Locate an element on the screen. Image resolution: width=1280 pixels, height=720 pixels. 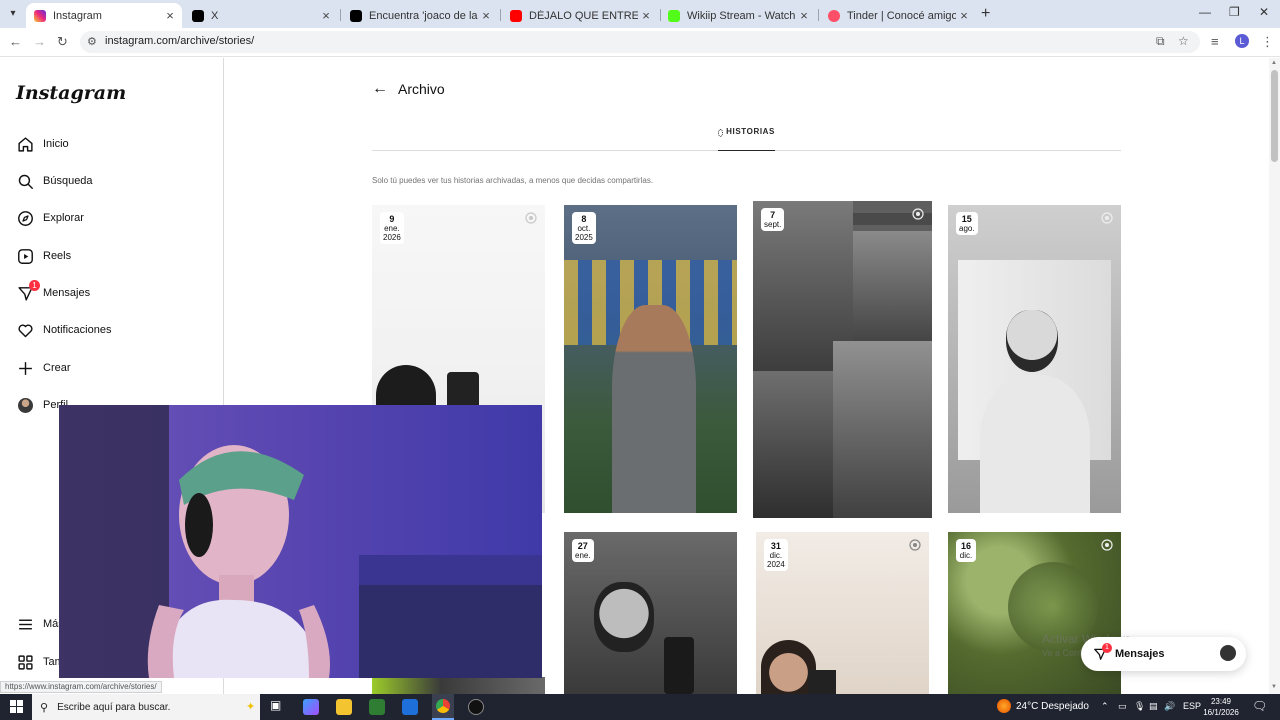
notifications-icon: 🗨 is located at coordinates (1259, 706).